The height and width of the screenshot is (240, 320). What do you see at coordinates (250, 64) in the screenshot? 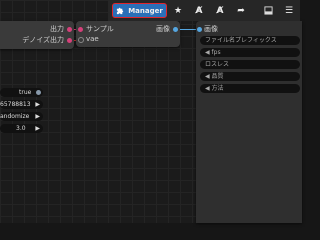
I see `lossless-field: ロスレス` at bounding box center [250, 64].